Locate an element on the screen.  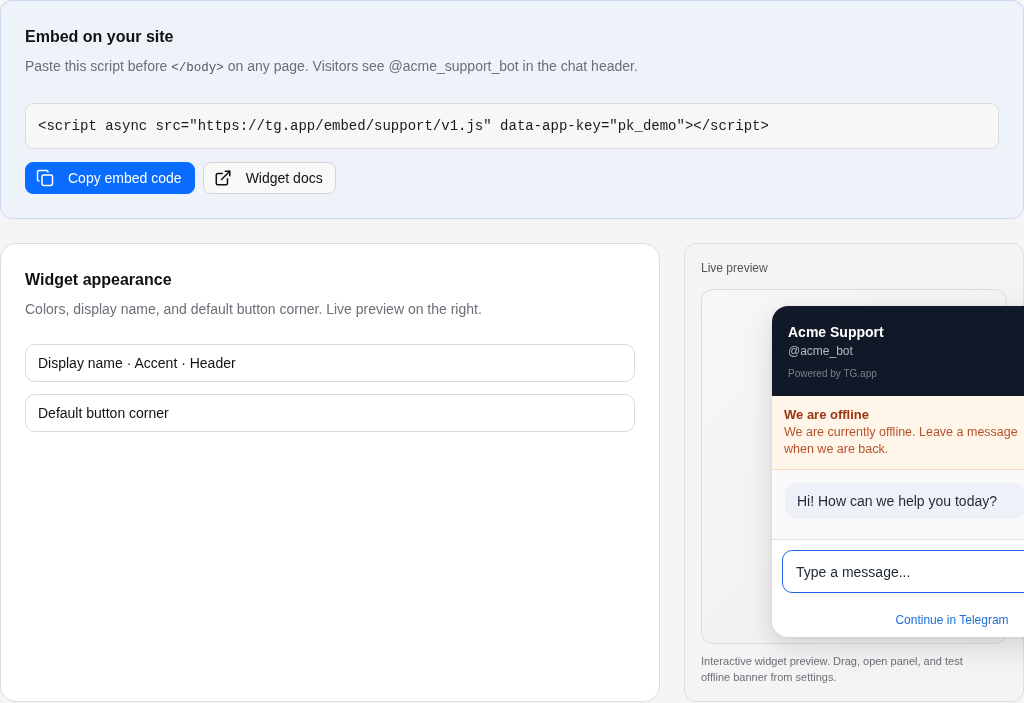
offline-title: We are offline is located at coordinates (827, 415).